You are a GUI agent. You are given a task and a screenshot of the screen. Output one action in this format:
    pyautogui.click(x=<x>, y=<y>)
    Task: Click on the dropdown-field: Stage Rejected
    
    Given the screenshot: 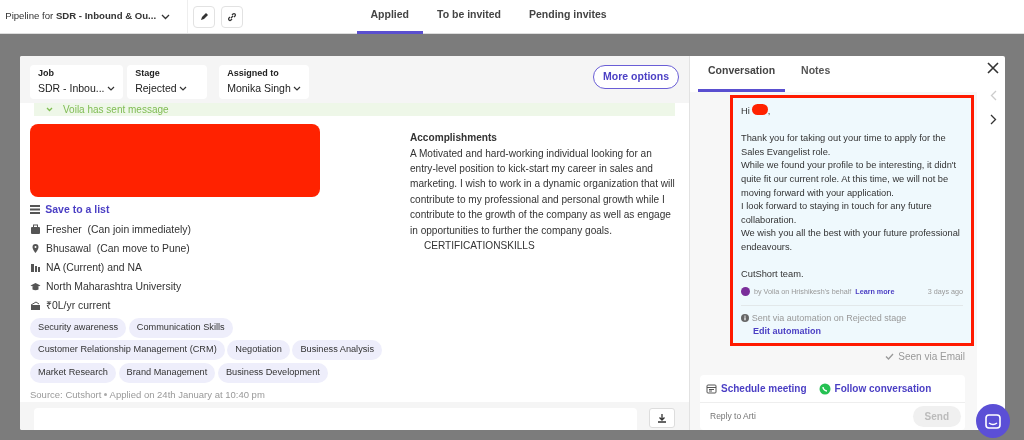 What is the action you would take?
    pyautogui.click(x=167, y=82)
    